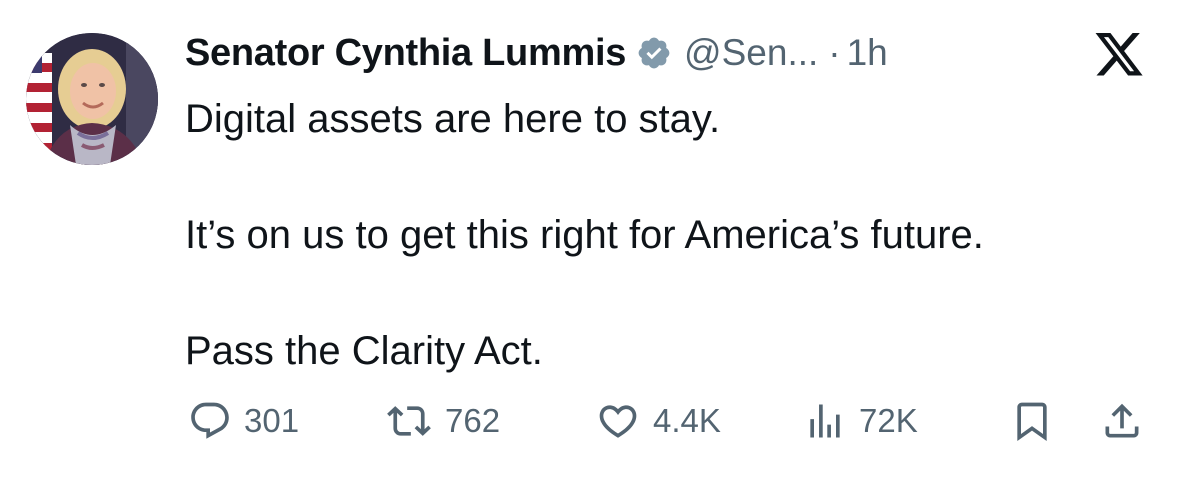  I want to click on action-bar: 301 762 4.4K 72K, so click(665, 421).